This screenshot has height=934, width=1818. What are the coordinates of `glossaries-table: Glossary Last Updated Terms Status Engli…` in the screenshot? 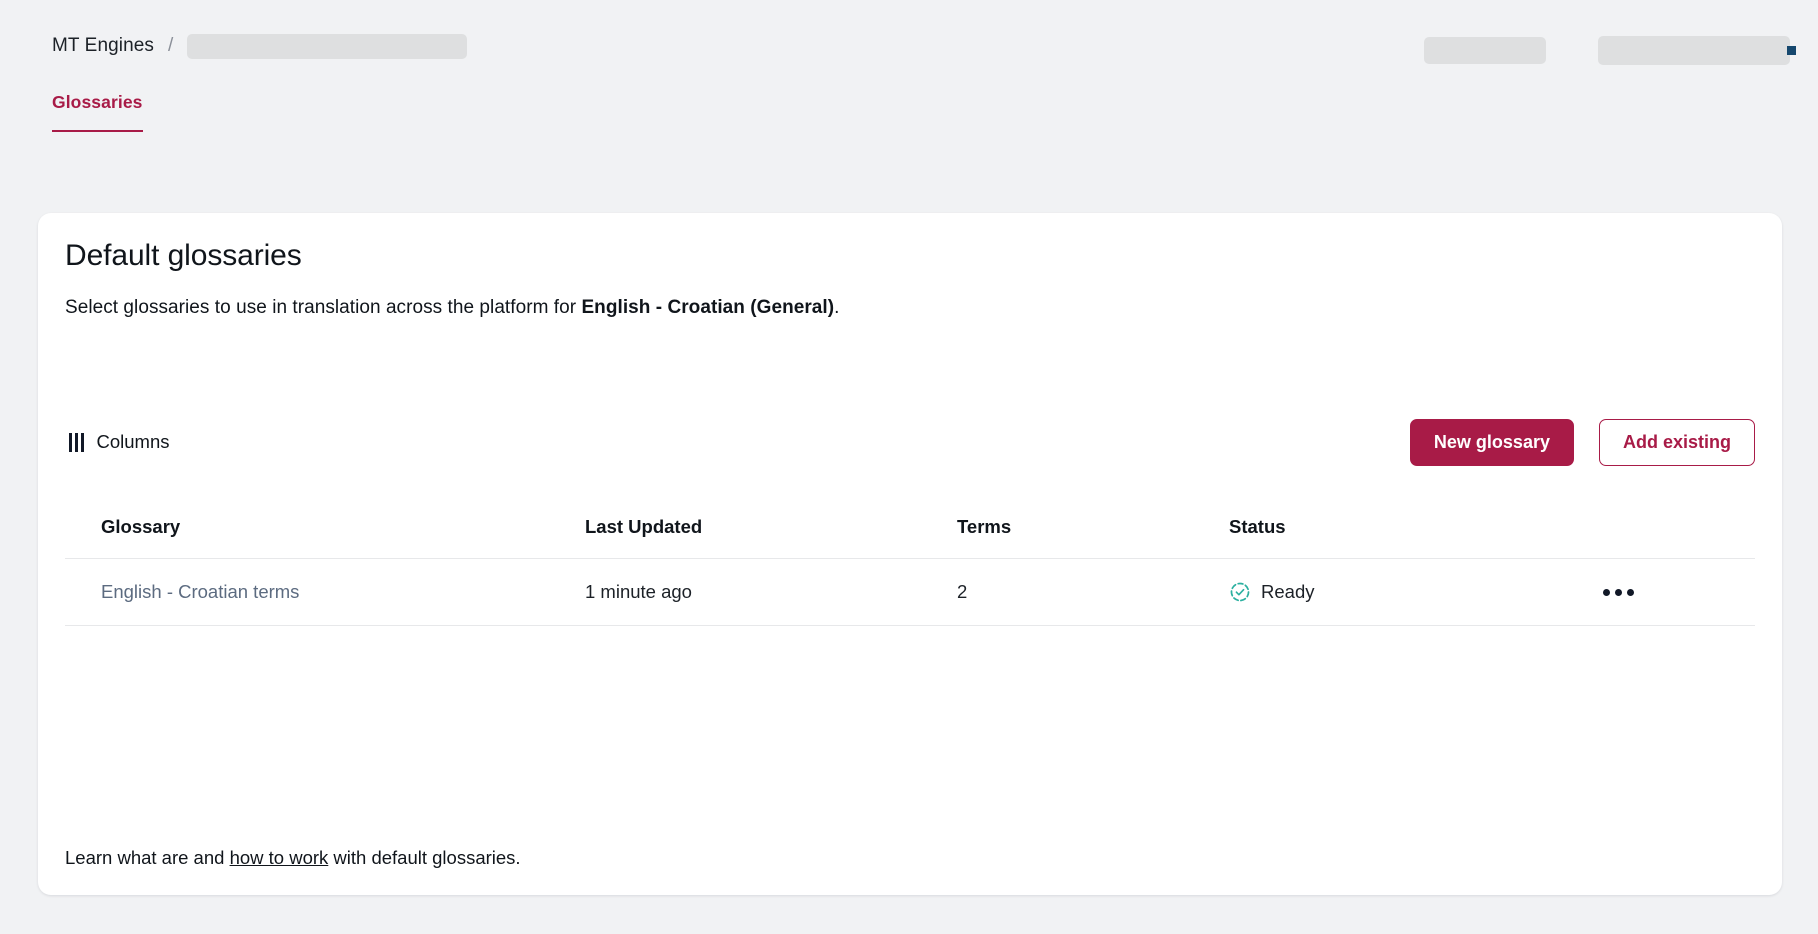 It's located at (910, 561).